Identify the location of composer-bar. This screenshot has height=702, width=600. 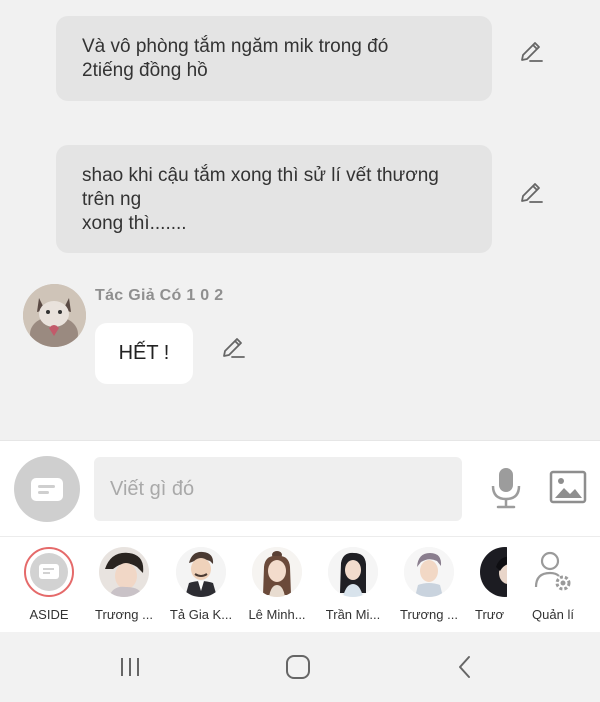
(300, 488).